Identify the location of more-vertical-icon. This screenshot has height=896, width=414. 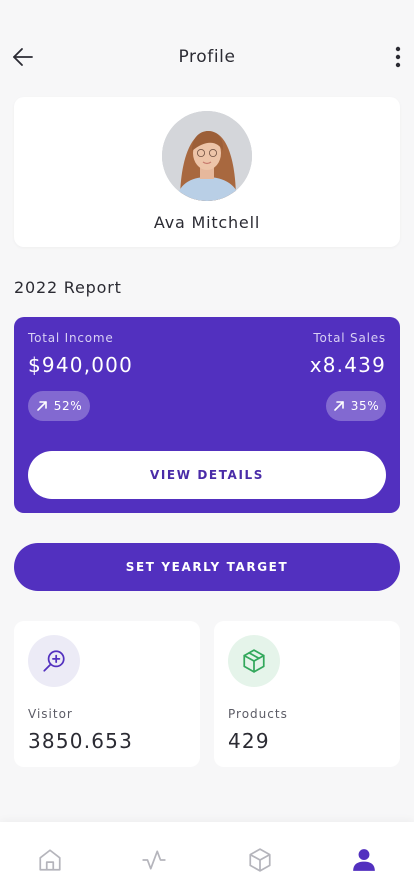
(398, 57).